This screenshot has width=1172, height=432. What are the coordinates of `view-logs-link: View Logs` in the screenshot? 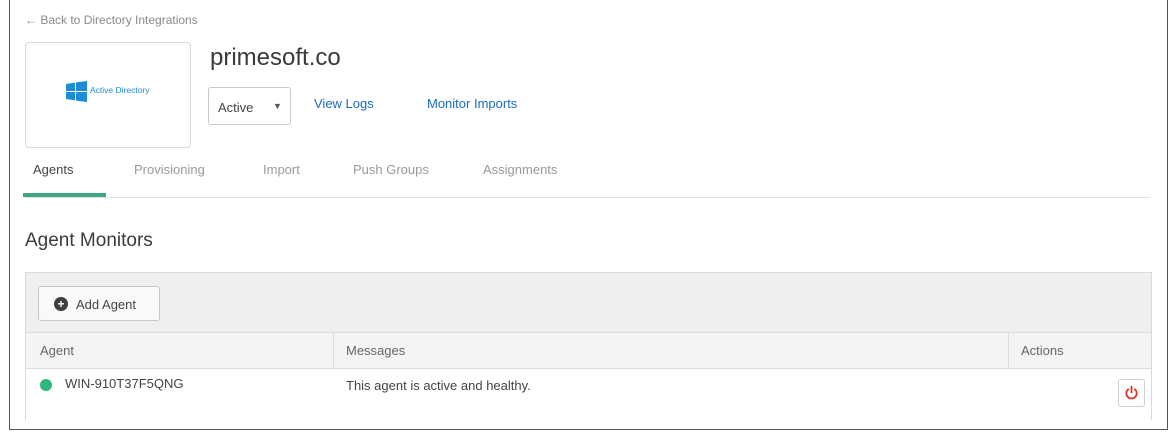 It's located at (344, 103).